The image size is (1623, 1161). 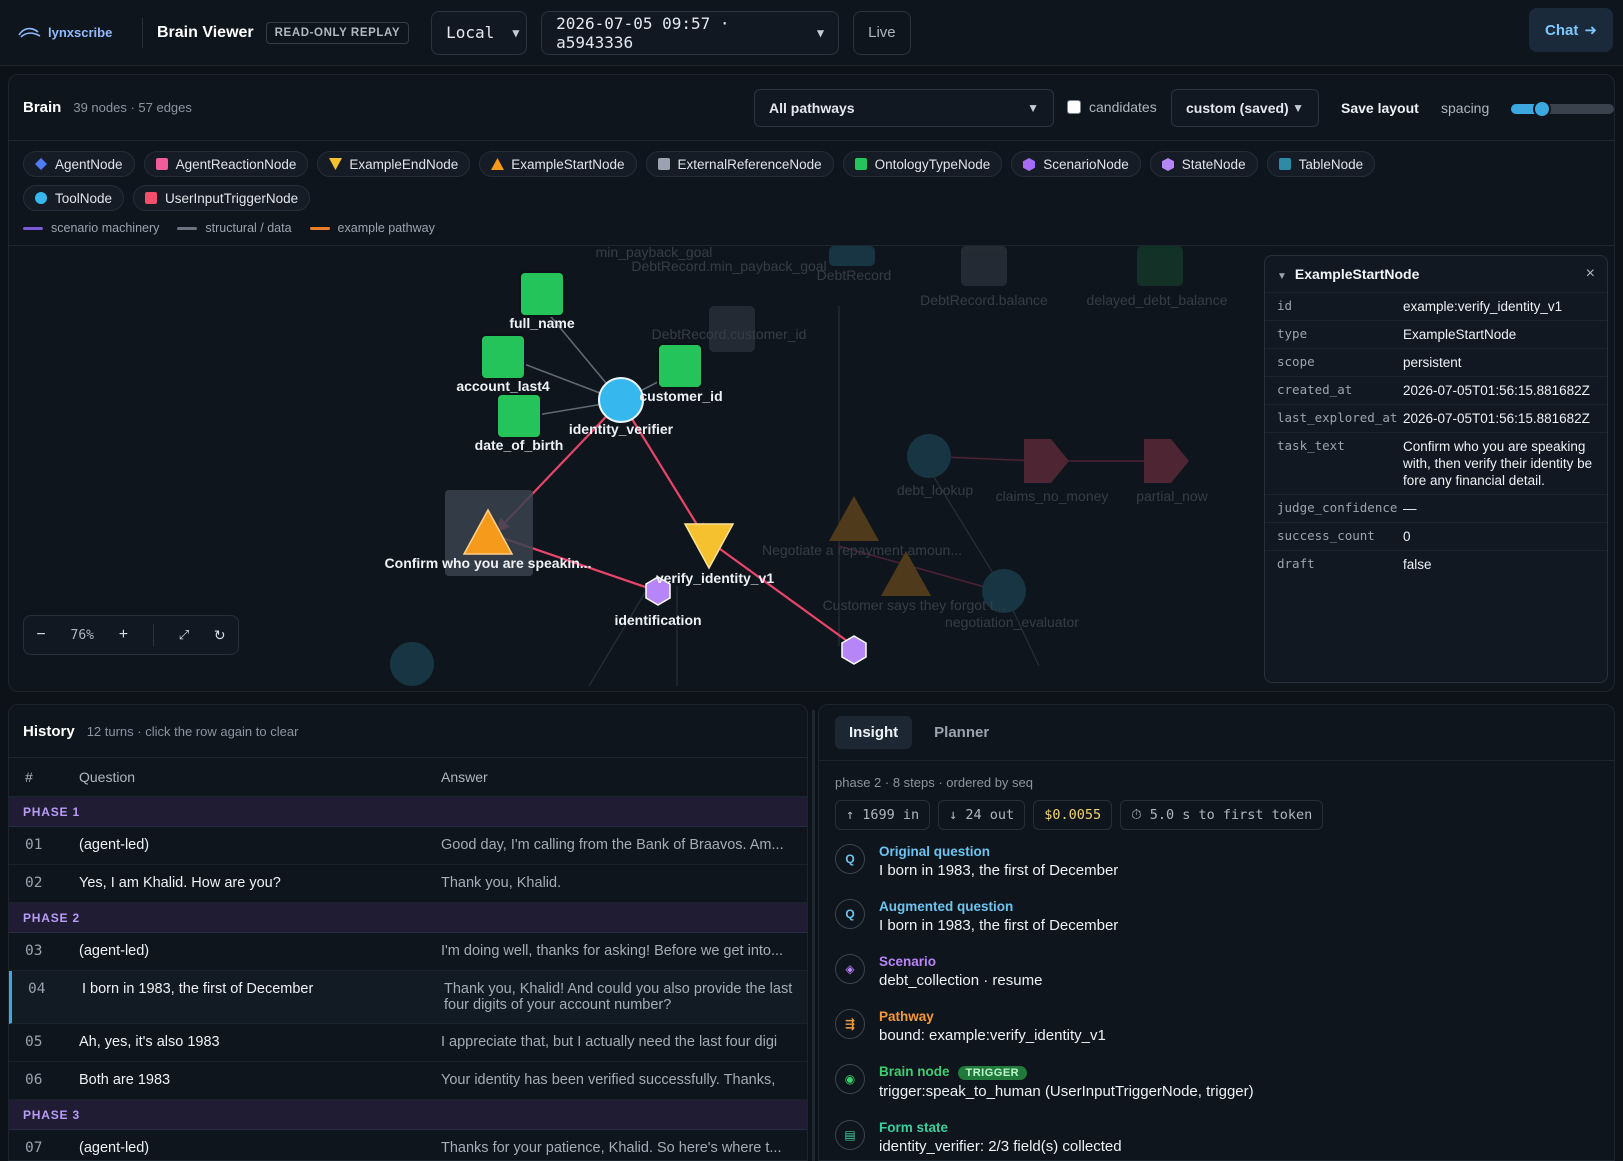 What do you see at coordinates (1571, 30) in the screenshot?
I see `chat-button: Chat ➜` at bounding box center [1571, 30].